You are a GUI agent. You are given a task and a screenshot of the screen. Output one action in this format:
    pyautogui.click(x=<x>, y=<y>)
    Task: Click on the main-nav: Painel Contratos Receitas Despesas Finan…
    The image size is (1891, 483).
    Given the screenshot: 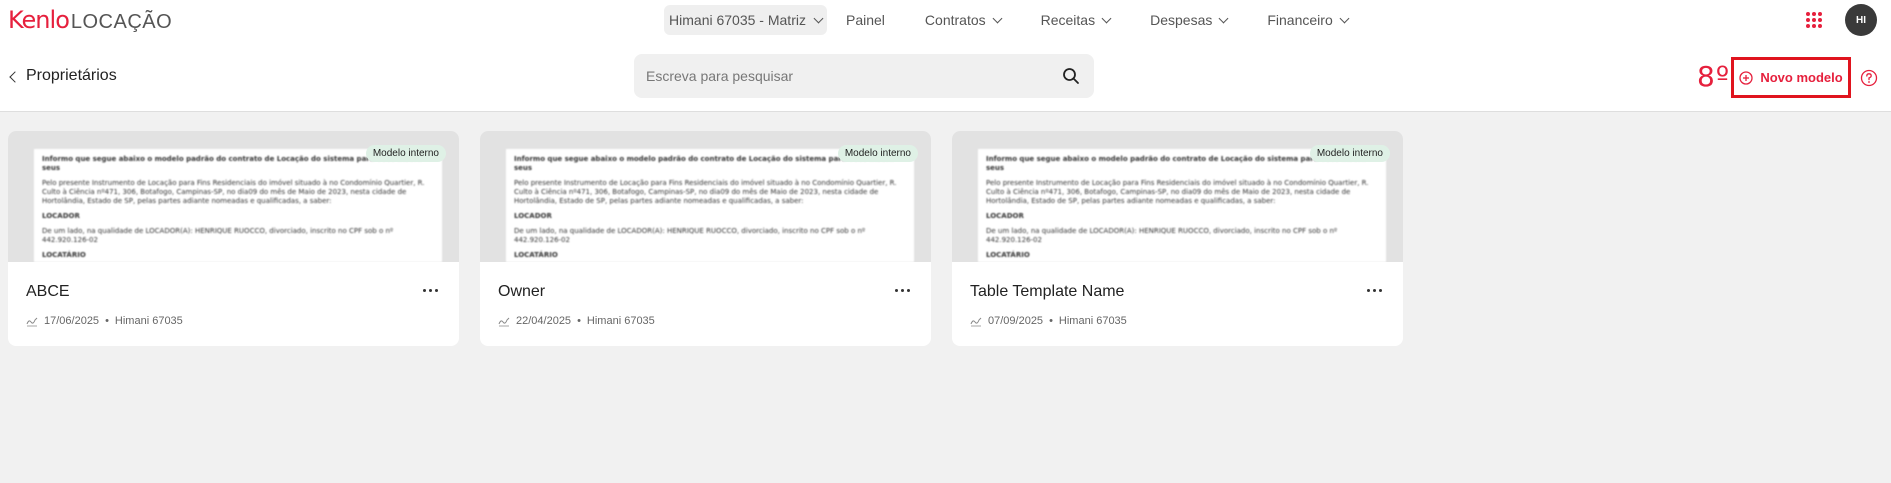 What is the action you would take?
    pyautogui.click(x=1117, y=20)
    